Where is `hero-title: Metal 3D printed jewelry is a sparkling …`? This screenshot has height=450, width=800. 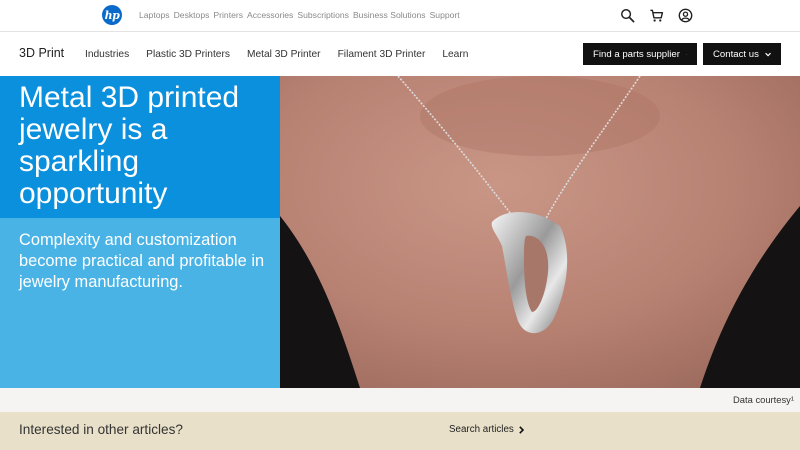
hero-title: Metal 3D printed jewelry is a sparkling … is located at coordinates (129, 145).